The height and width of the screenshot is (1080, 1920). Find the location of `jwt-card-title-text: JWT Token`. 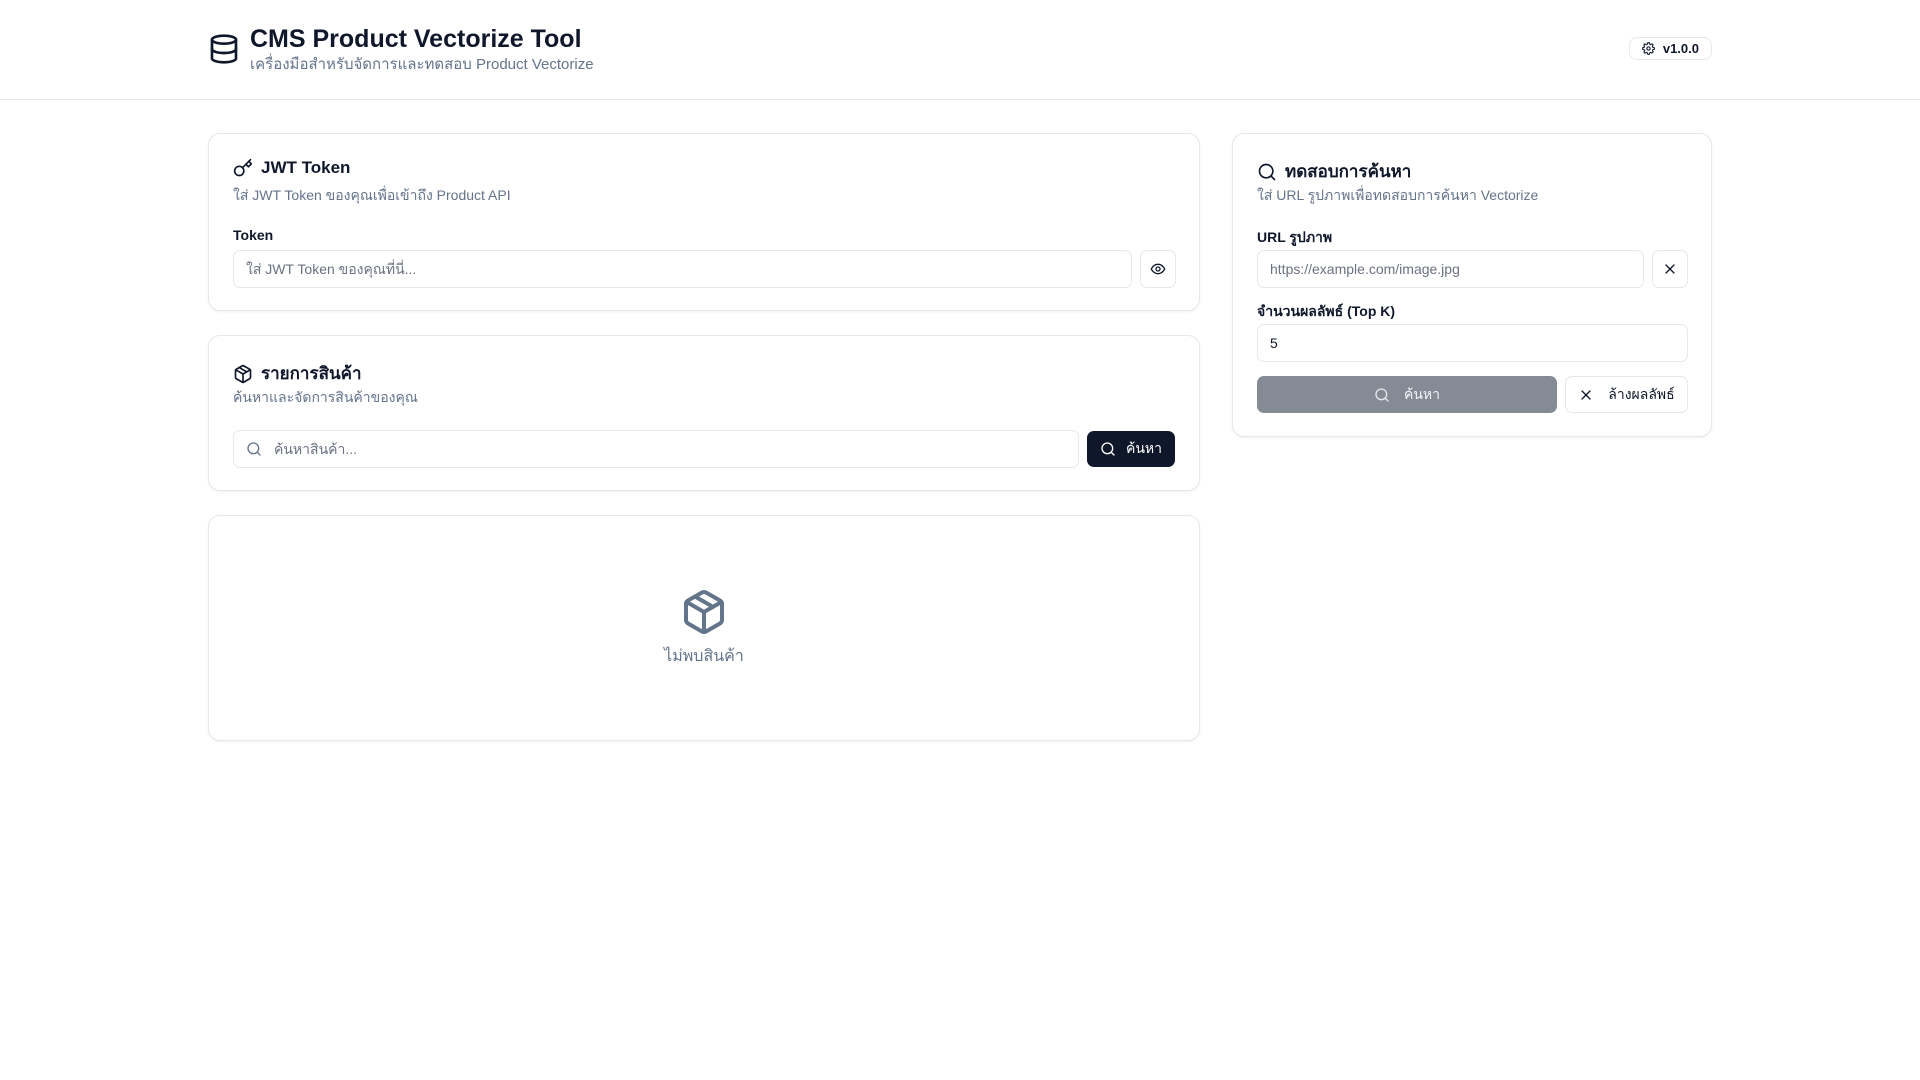

jwt-card-title-text: JWT Token is located at coordinates (306, 167).